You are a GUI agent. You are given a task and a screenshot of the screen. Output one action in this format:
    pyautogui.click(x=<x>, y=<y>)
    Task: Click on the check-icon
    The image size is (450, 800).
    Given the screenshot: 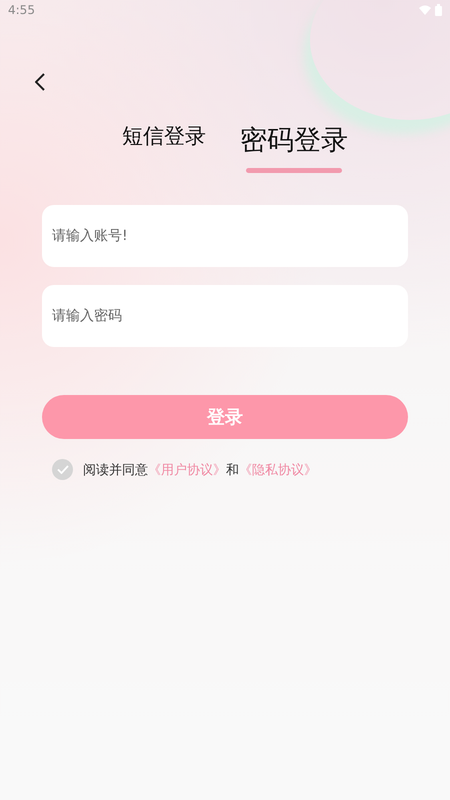 What is the action you would take?
    pyautogui.click(x=62, y=469)
    